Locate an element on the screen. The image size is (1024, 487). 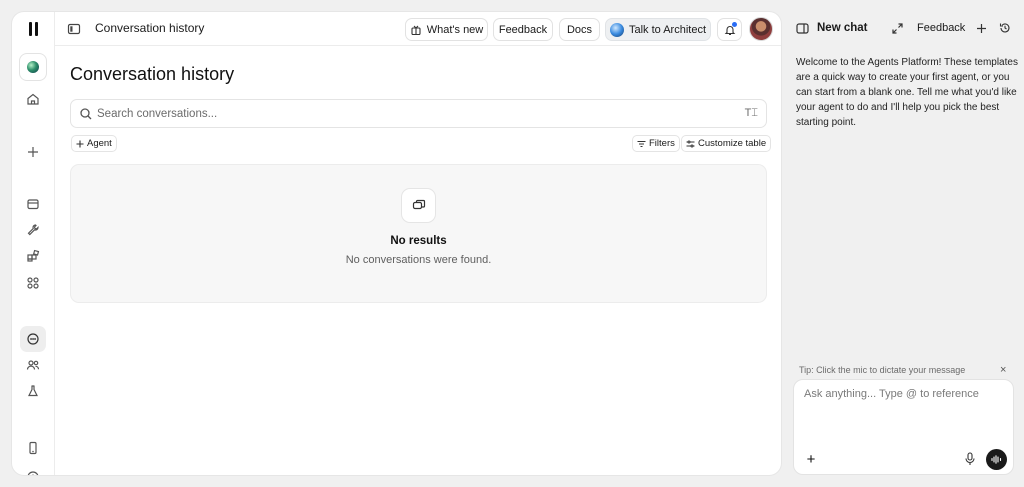
chat-bubble-icon is located at coordinates (33, 339).